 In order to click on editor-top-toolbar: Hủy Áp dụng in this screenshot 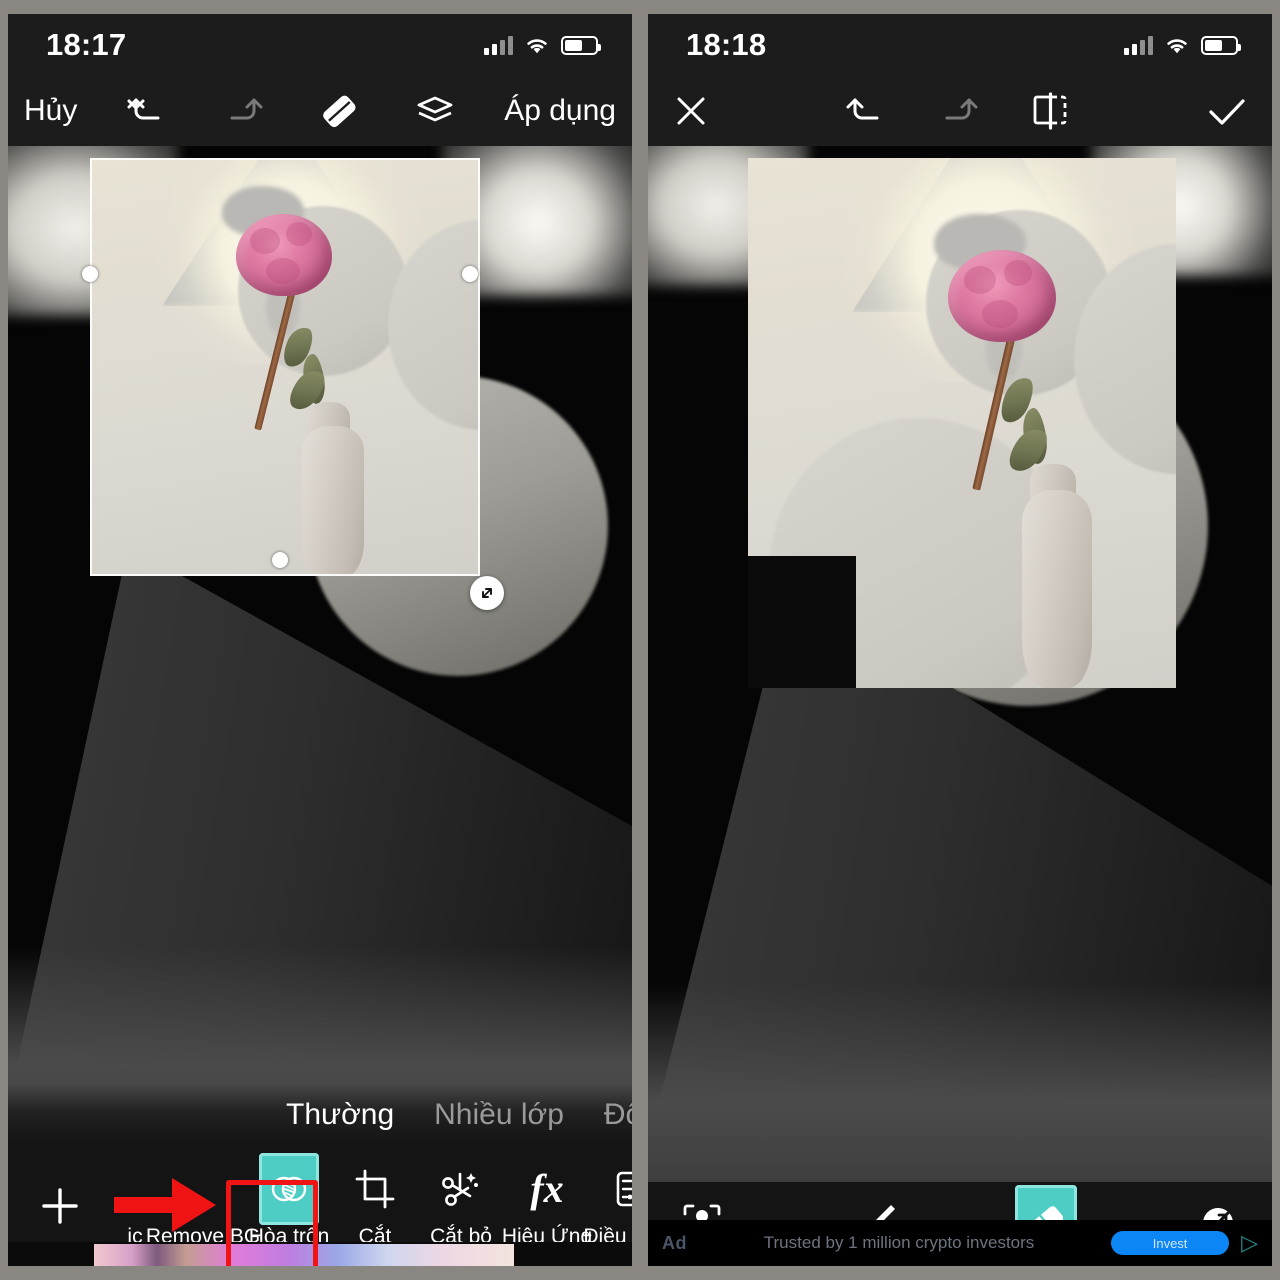, I will do `click(320, 111)`.